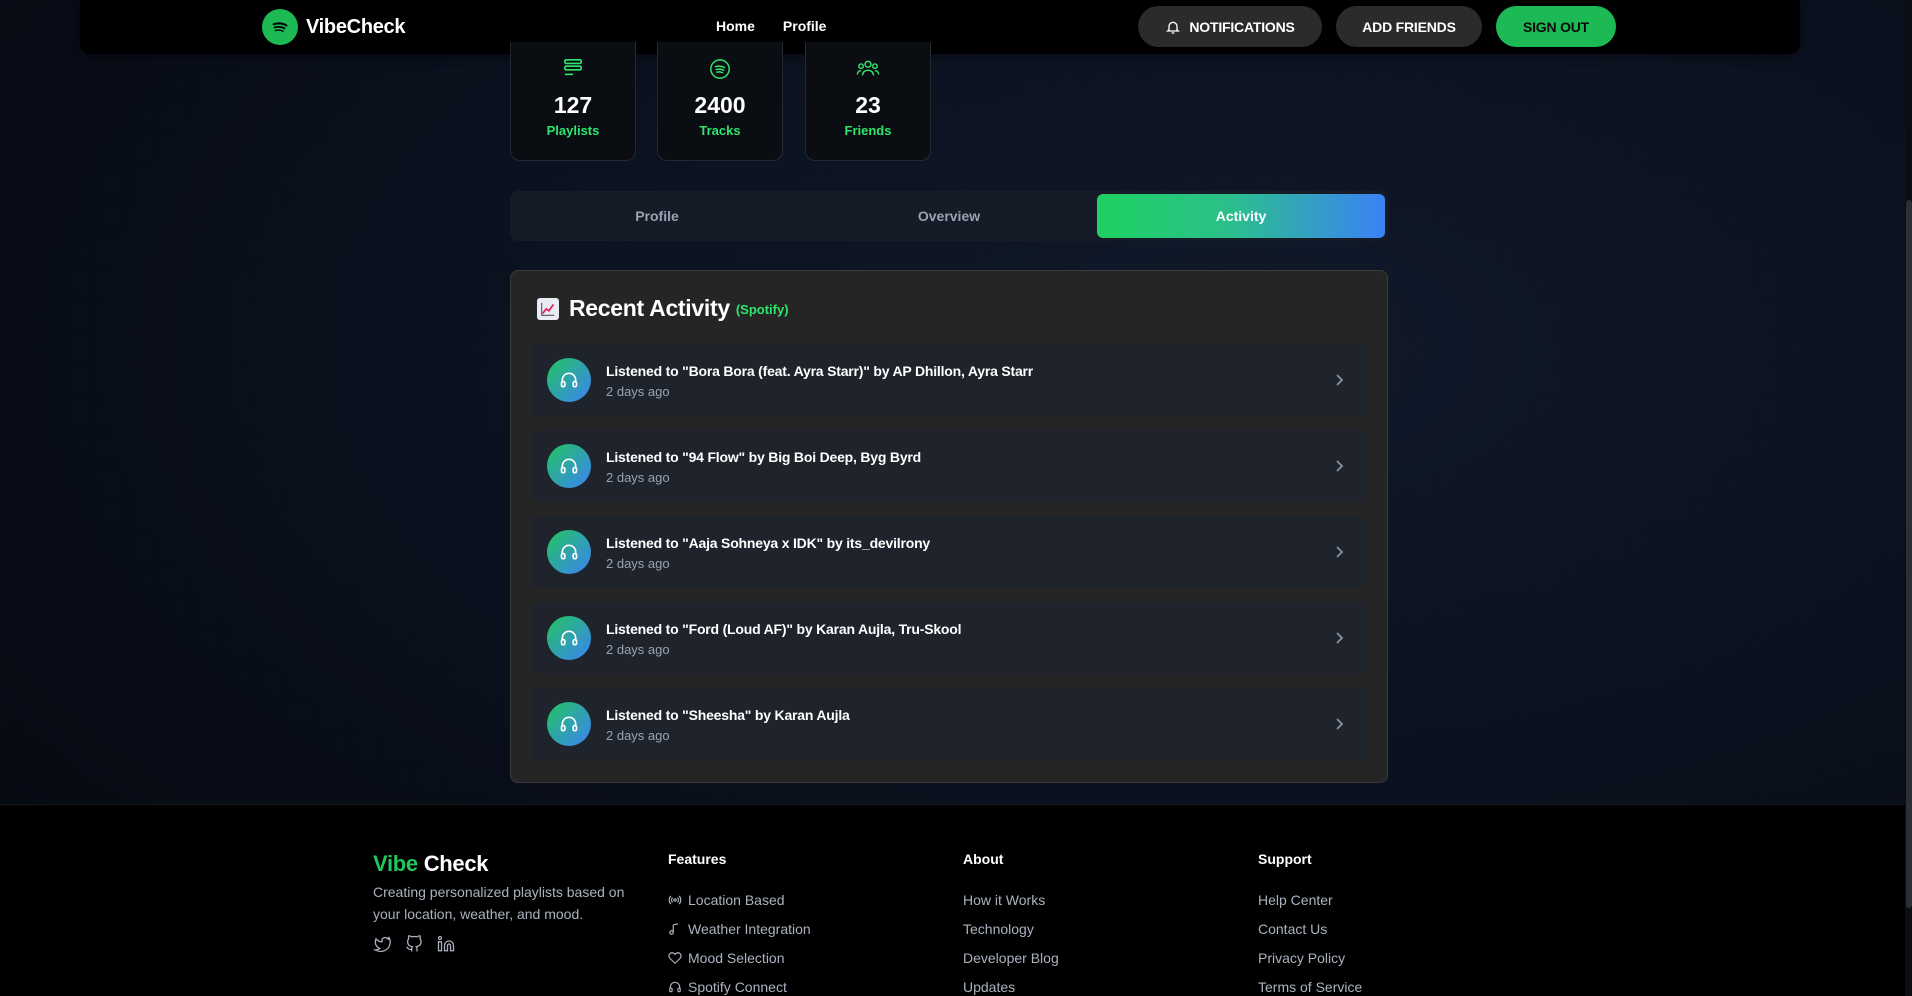 The width and height of the screenshot is (1912, 996). What do you see at coordinates (548, 308) in the screenshot?
I see `chart-increasing-icon` at bounding box center [548, 308].